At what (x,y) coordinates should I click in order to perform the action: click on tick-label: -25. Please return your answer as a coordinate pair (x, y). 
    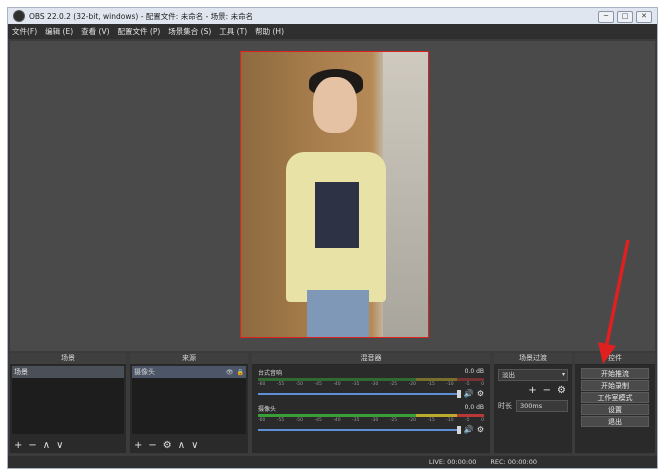
    Looking at the image, I should click on (393, 384).